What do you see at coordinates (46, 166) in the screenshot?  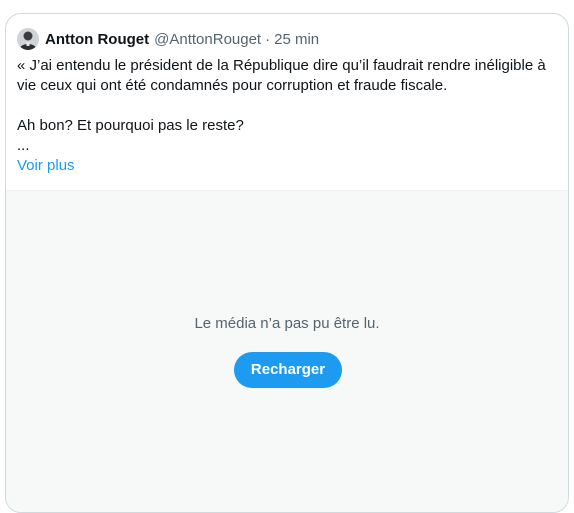 I see `show-more-link: Voir plus` at bounding box center [46, 166].